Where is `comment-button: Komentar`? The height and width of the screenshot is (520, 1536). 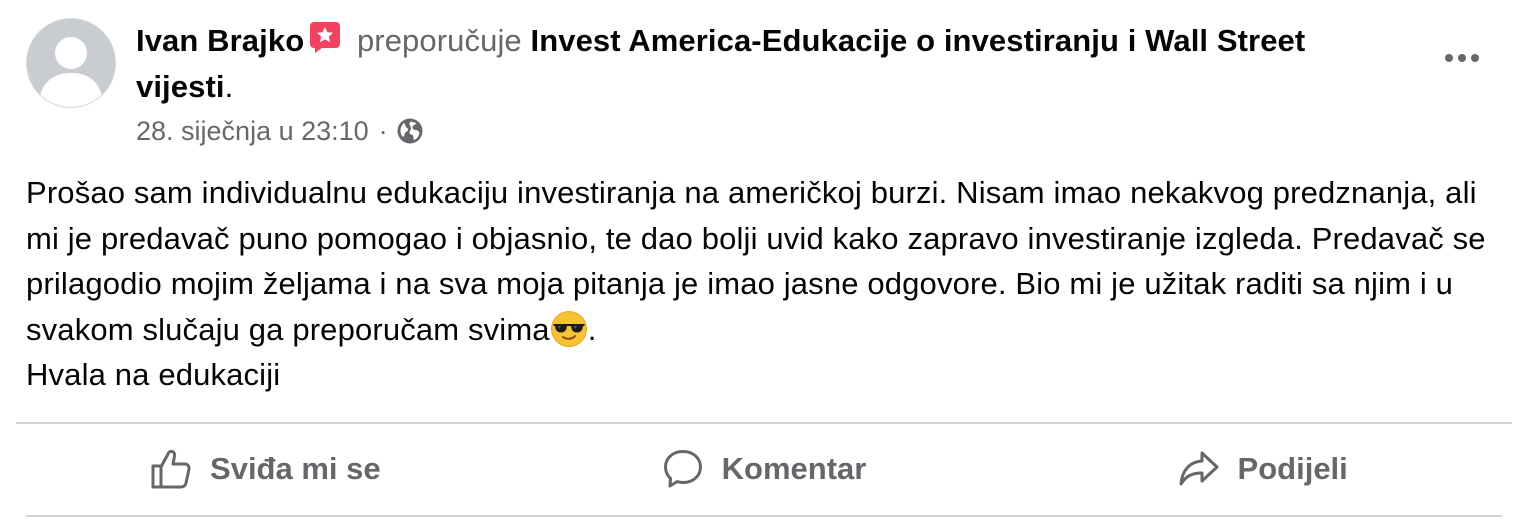
comment-button: Komentar is located at coordinates (764, 469).